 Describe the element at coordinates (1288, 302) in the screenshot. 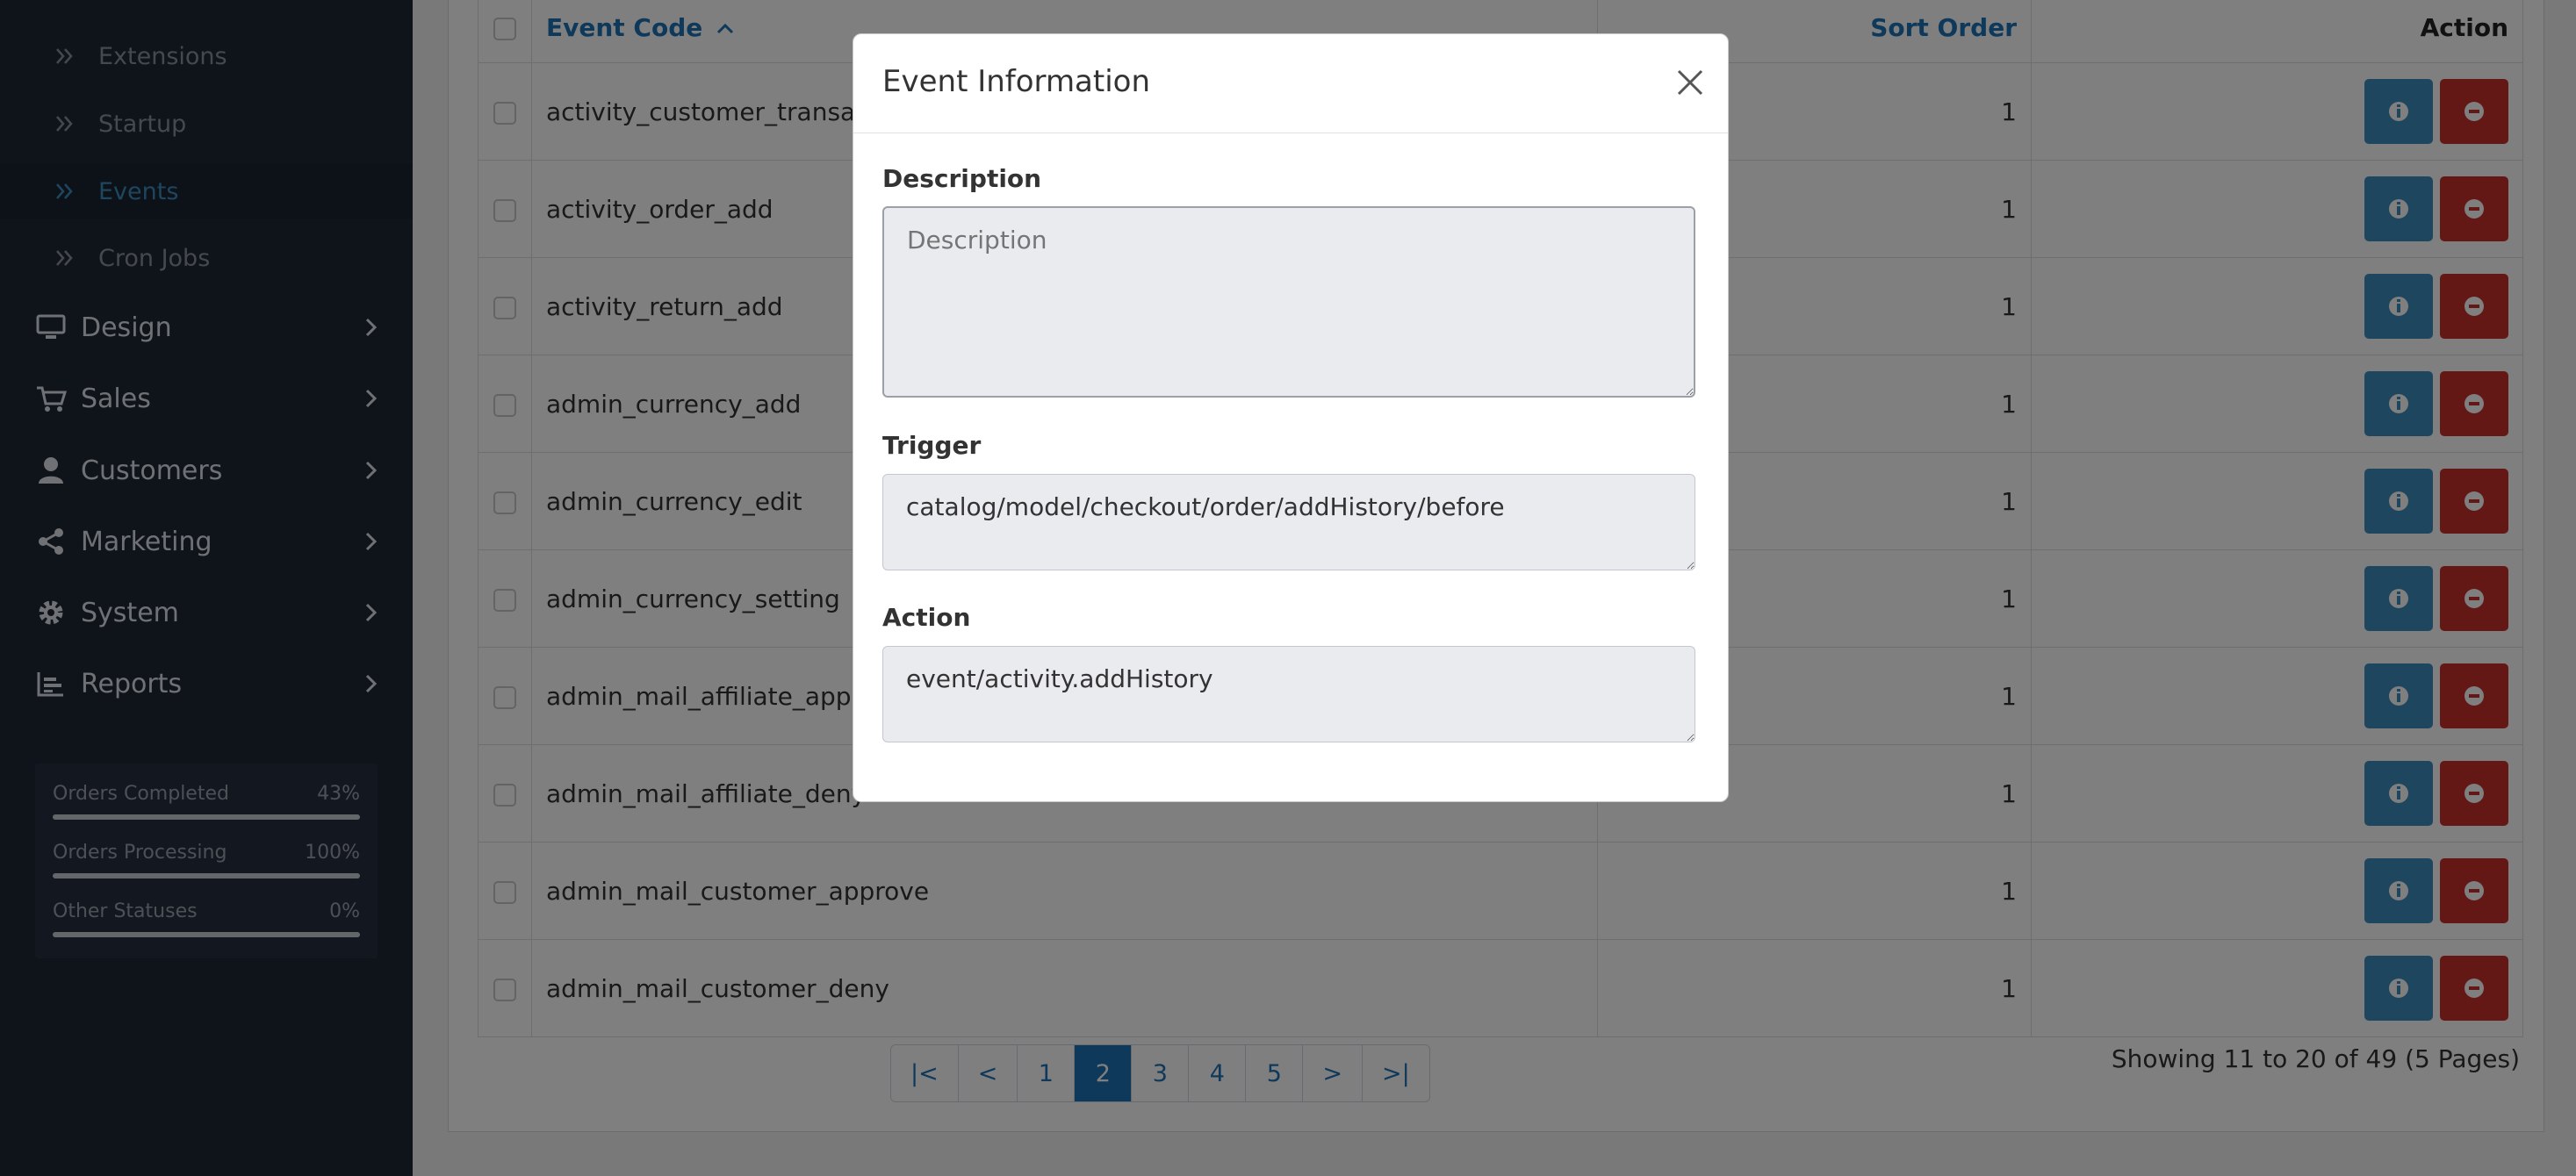

I see `description-field` at that location.